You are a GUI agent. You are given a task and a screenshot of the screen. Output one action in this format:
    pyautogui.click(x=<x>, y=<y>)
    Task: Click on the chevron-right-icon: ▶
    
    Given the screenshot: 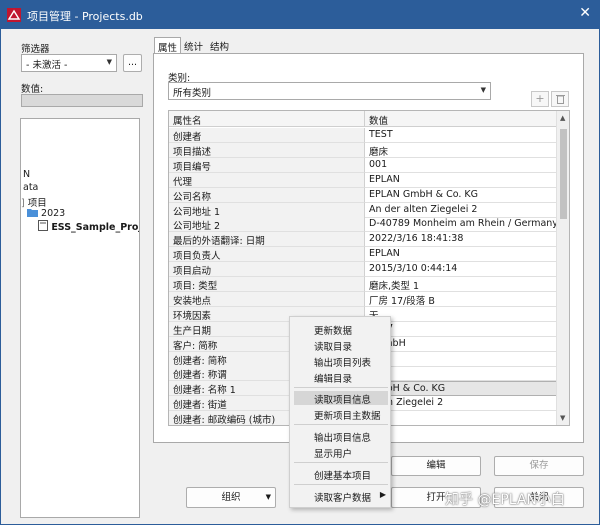 What is the action you would take?
    pyautogui.click(x=382, y=494)
    